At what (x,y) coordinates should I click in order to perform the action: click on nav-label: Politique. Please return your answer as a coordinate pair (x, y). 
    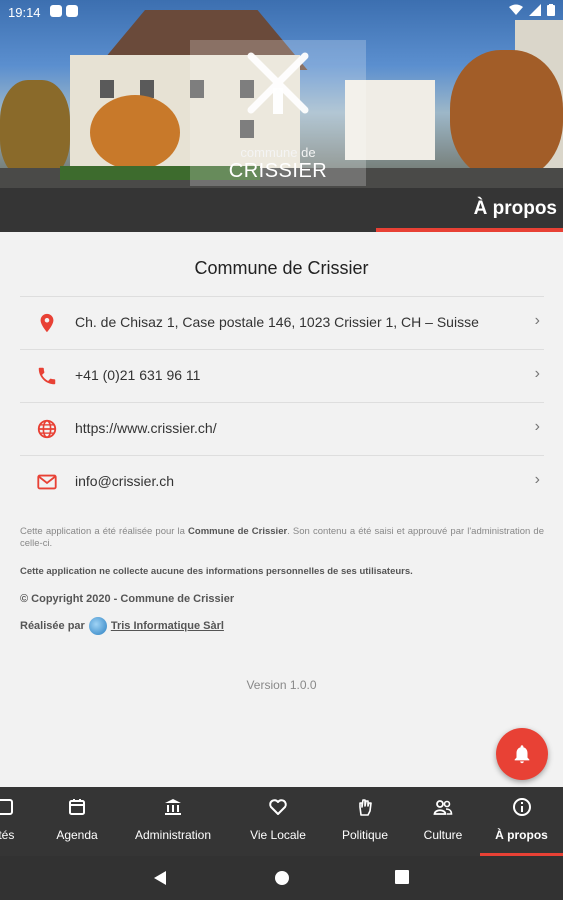
    Looking at the image, I should click on (365, 835).